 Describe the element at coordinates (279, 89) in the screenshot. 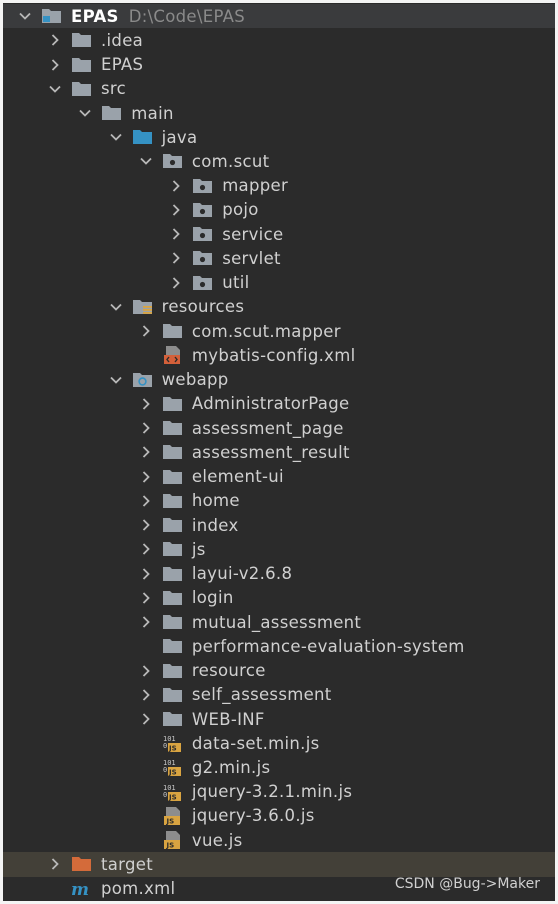

I see `tree-item-src: src` at that location.